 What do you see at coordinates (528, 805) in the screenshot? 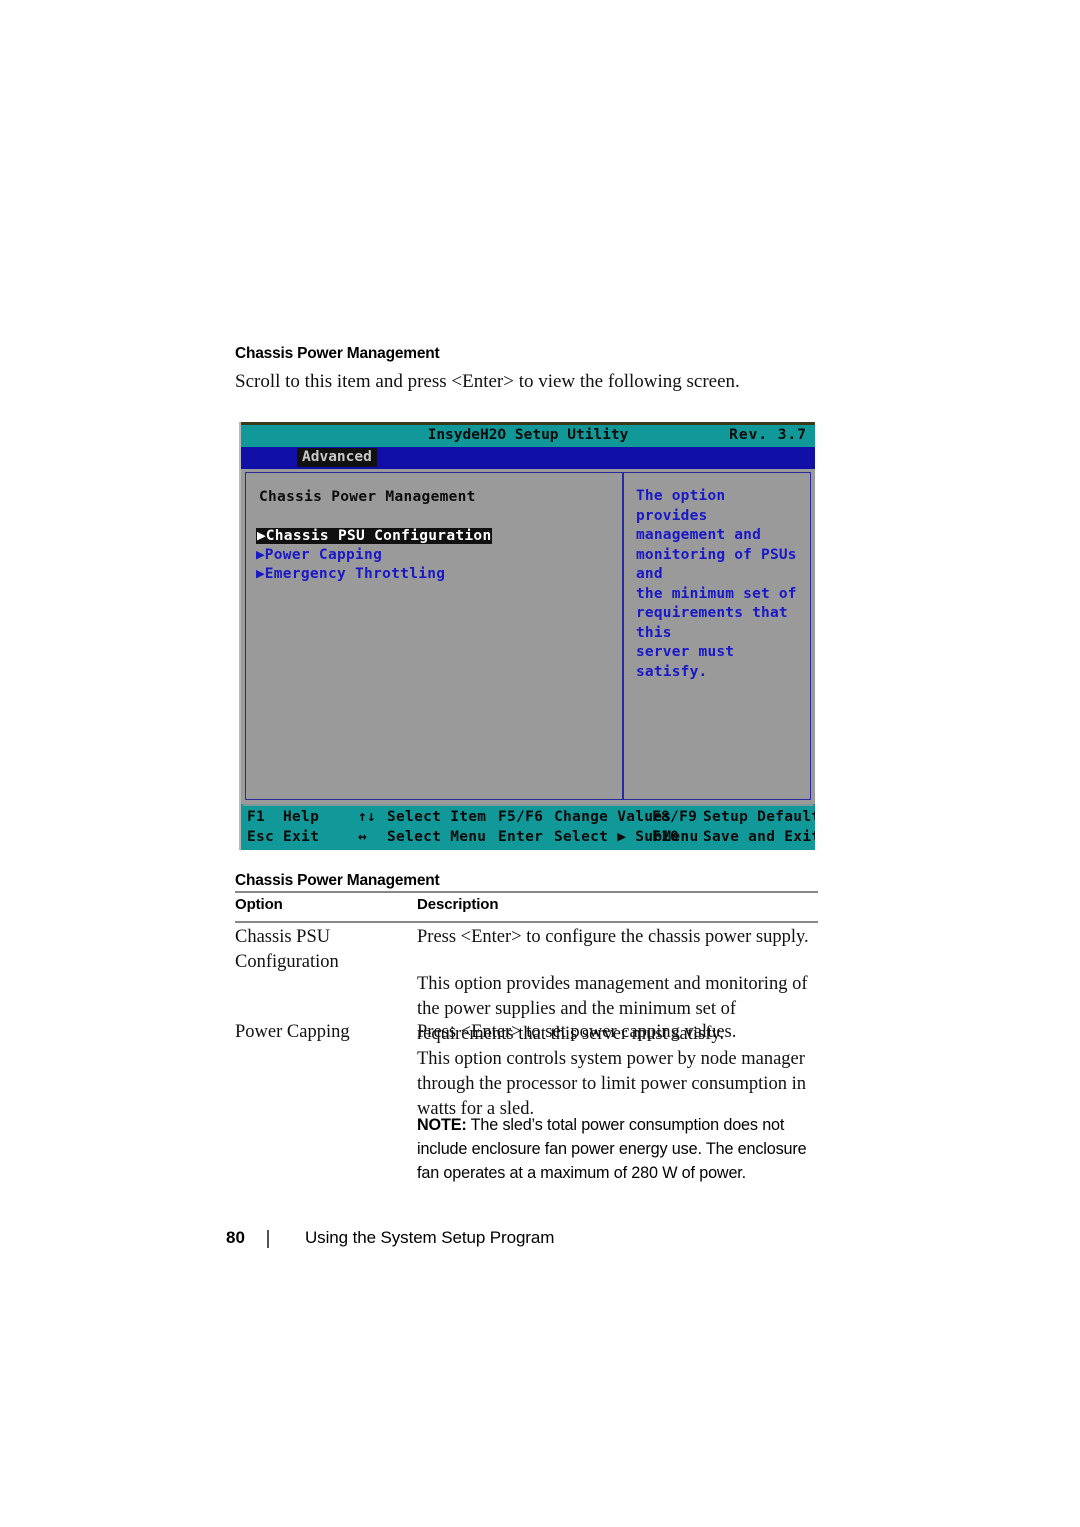
I see `legend-separator` at bounding box center [528, 805].